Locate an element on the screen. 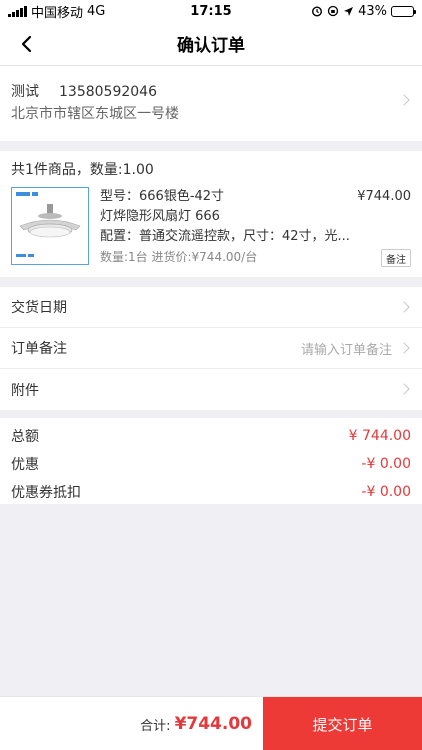 This screenshot has height=750, width=422. sum-label: 合计: is located at coordinates (155, 726).